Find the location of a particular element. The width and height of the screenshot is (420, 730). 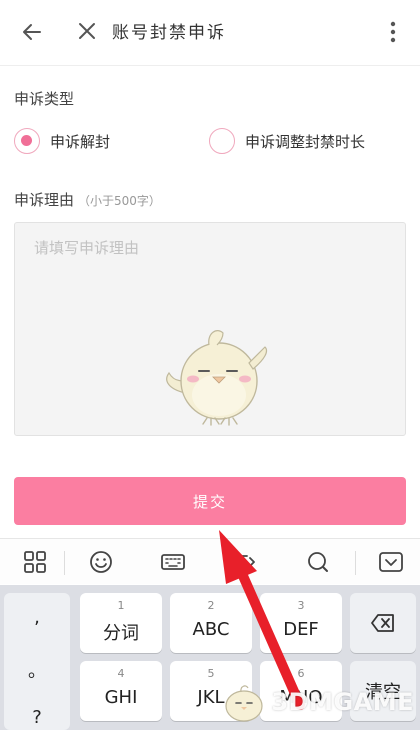

punctuation-column: , 。 ? is located at coordinates (37, 661).